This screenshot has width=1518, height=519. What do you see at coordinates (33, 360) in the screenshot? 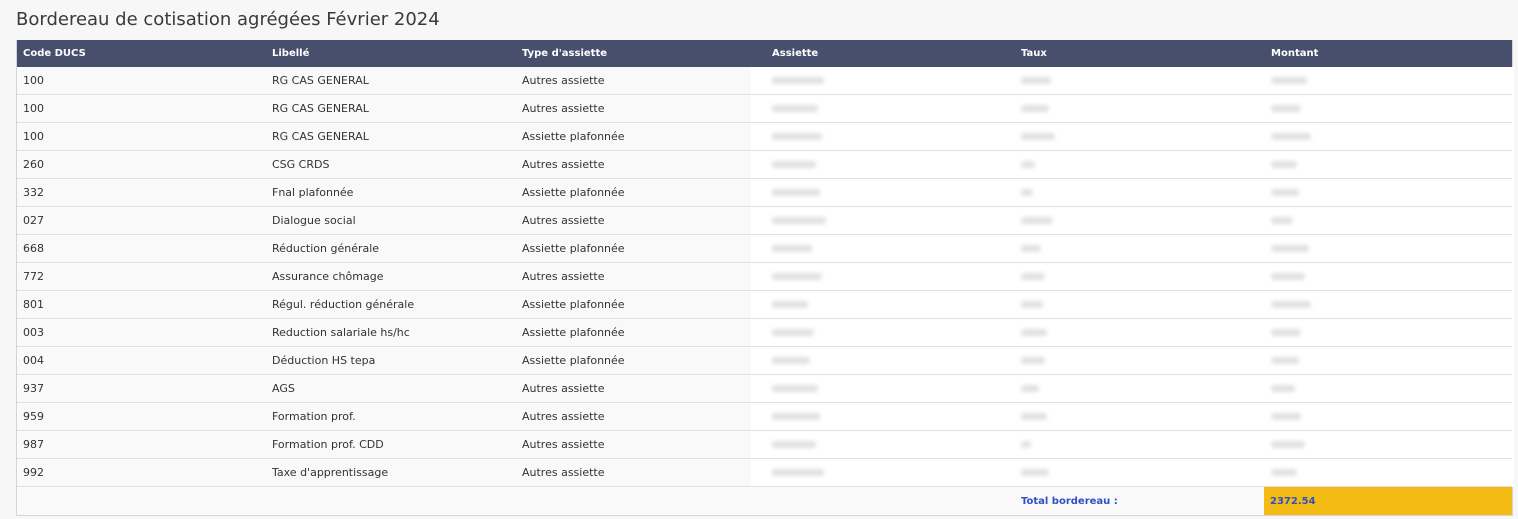
I see `cell-code-ducs: 004` at bounding box center [33, 360].